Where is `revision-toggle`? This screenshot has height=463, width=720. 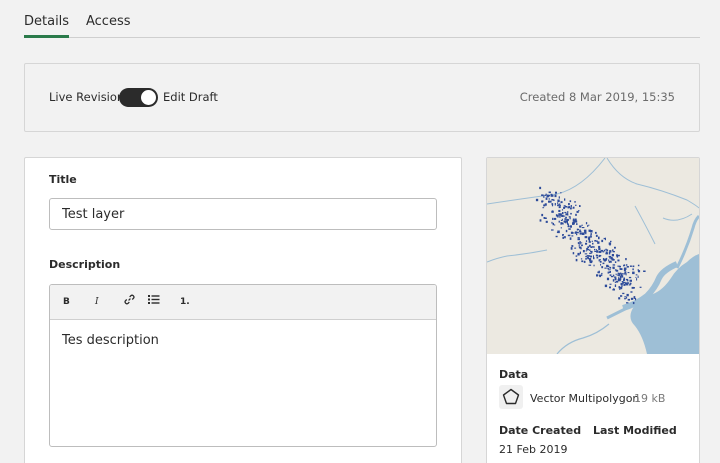
revision-toggle is located at coordinates (138, 97).